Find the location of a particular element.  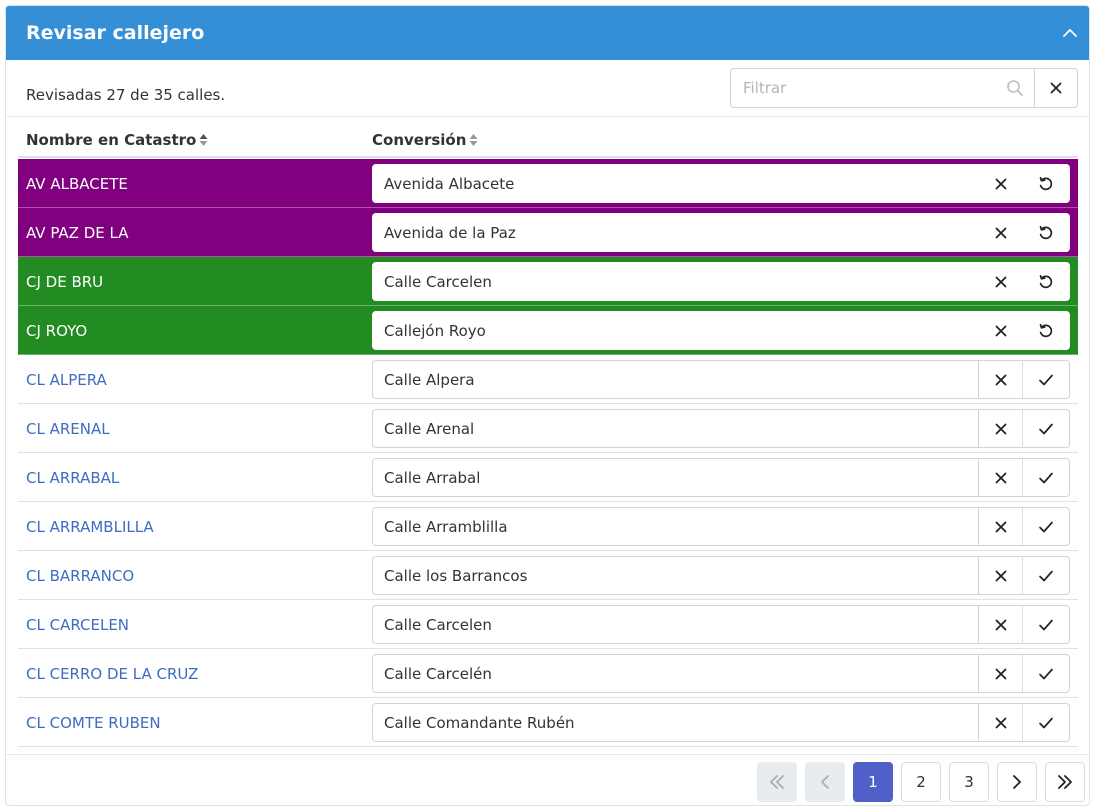

street-name-link: CL CARCELEN is located at coordinates (77, 625).